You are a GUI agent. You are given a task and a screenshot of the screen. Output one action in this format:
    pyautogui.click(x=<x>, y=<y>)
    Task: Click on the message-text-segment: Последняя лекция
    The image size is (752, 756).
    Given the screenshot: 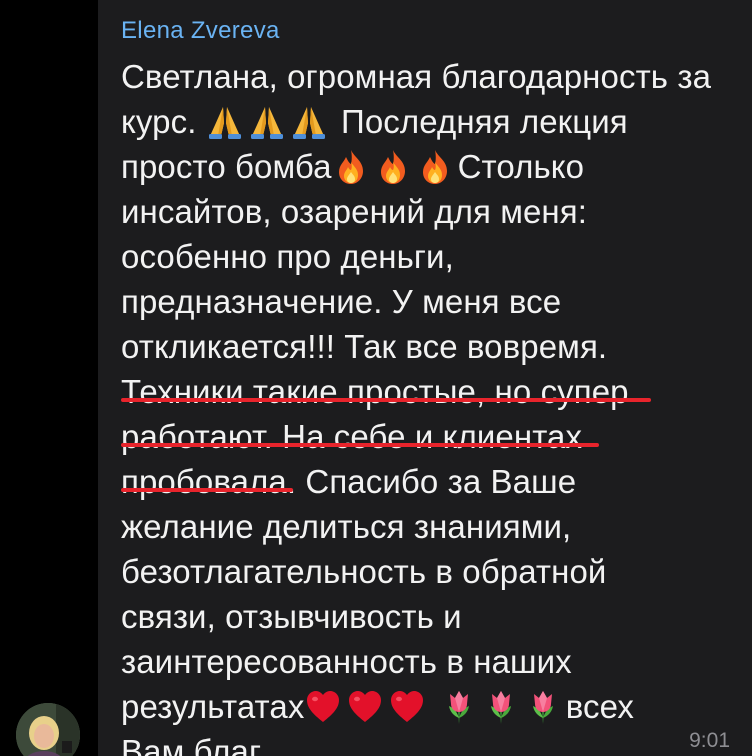 What is the action you would take?
    pyautogui.click(x=479, y=121)
    